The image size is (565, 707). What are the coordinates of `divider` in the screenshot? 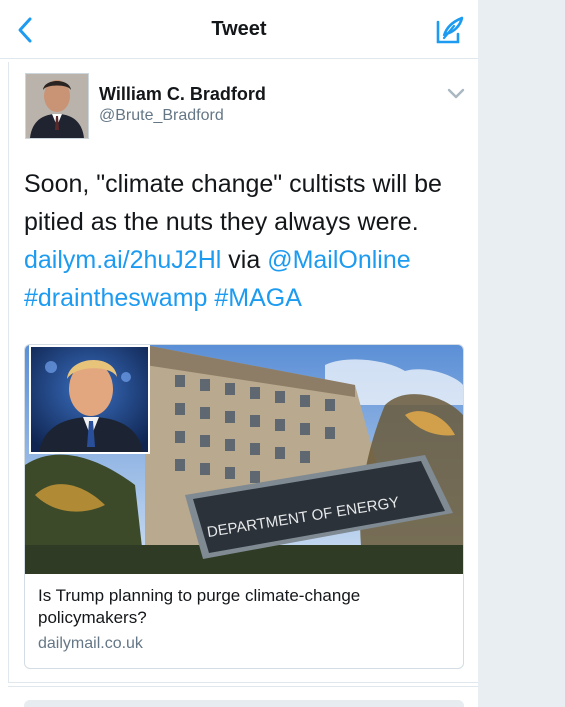 It's located at (243, 686).